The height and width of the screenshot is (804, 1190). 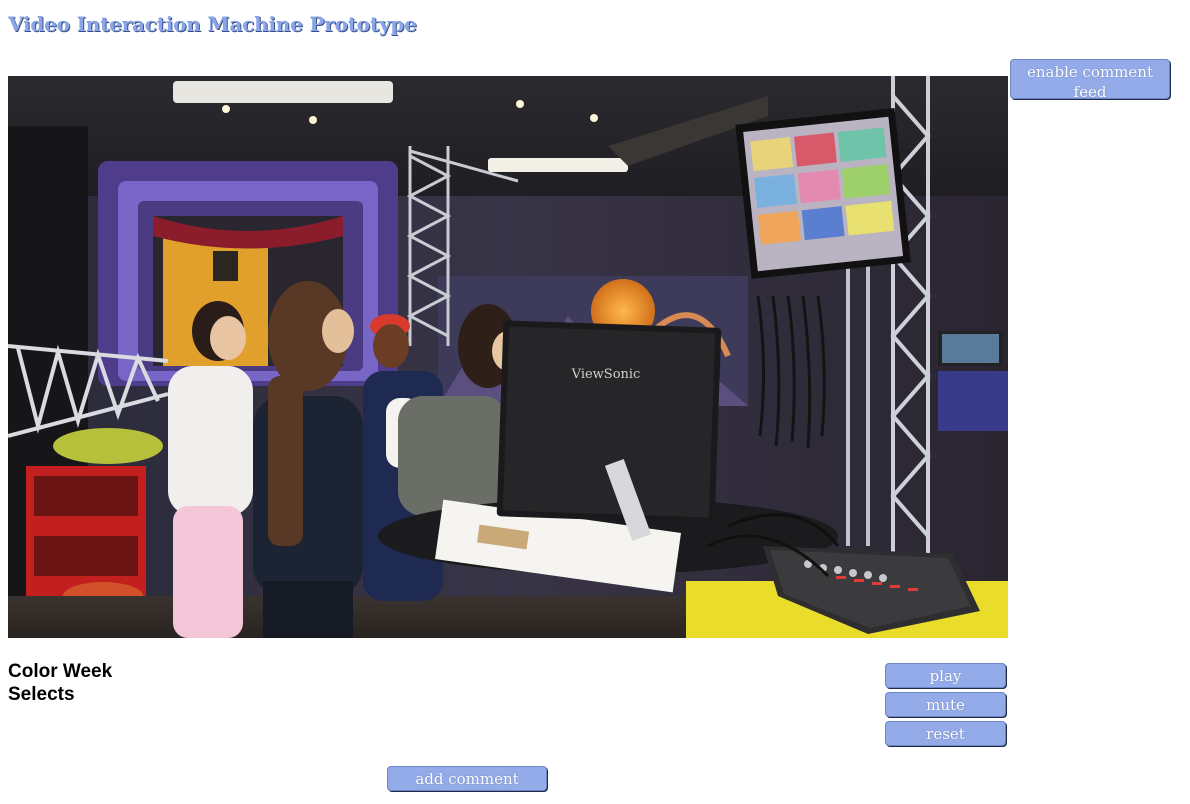 I want to click on enable-comment-feed-button: enable comment feed, so click(x=1090, y=79).